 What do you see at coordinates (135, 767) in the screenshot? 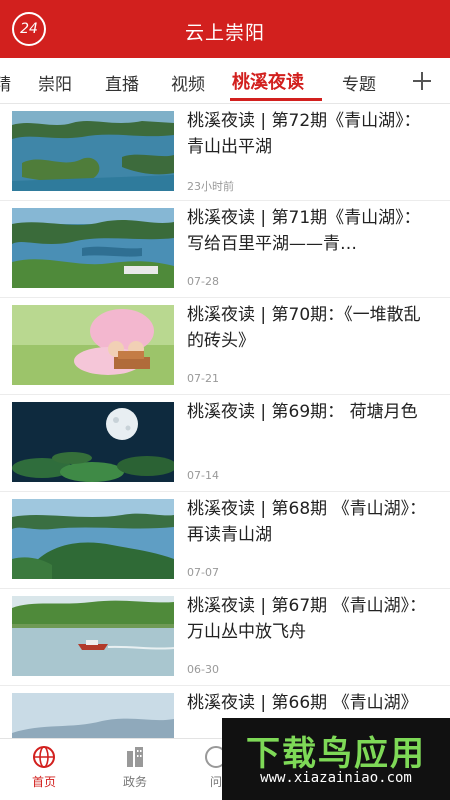
I see `nav-government: 政务` at bounding box center [135, 767].